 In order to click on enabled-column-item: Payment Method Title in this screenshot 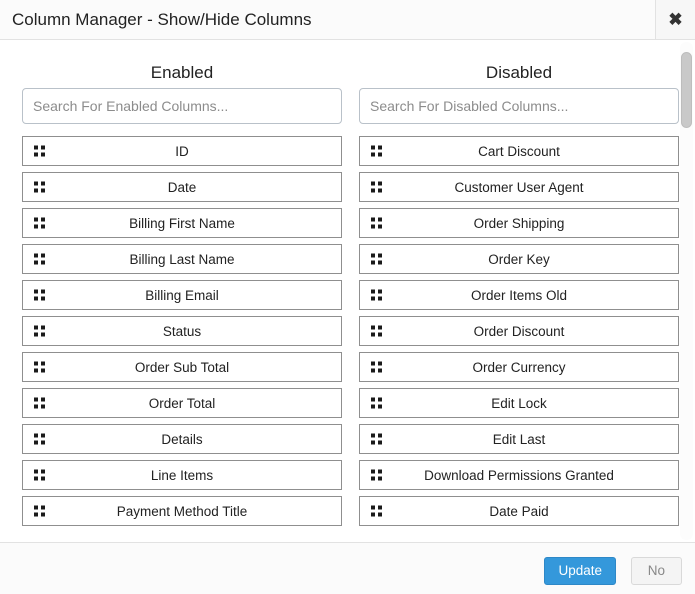, I will do `click(182, 511)`.